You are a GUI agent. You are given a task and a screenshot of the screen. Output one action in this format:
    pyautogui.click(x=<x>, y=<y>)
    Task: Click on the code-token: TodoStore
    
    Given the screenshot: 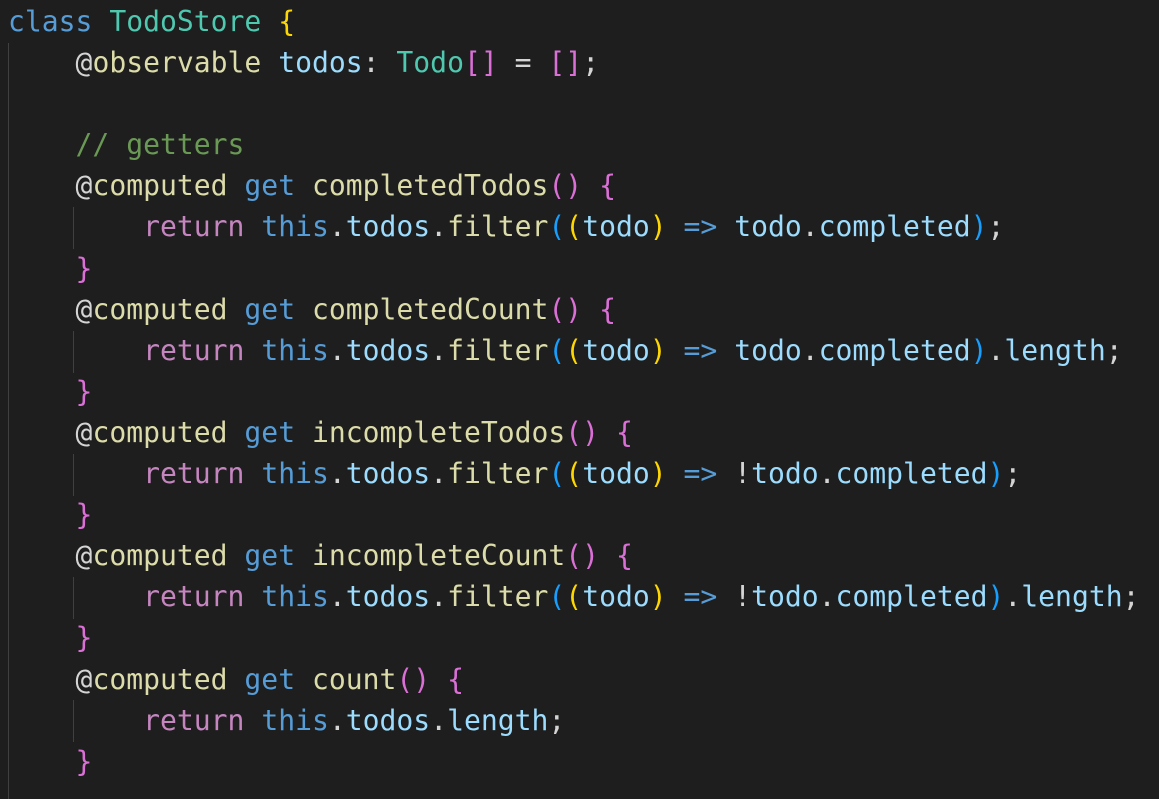 What is the action you would take?
    pyautogui.click(x=185, y=21)
    